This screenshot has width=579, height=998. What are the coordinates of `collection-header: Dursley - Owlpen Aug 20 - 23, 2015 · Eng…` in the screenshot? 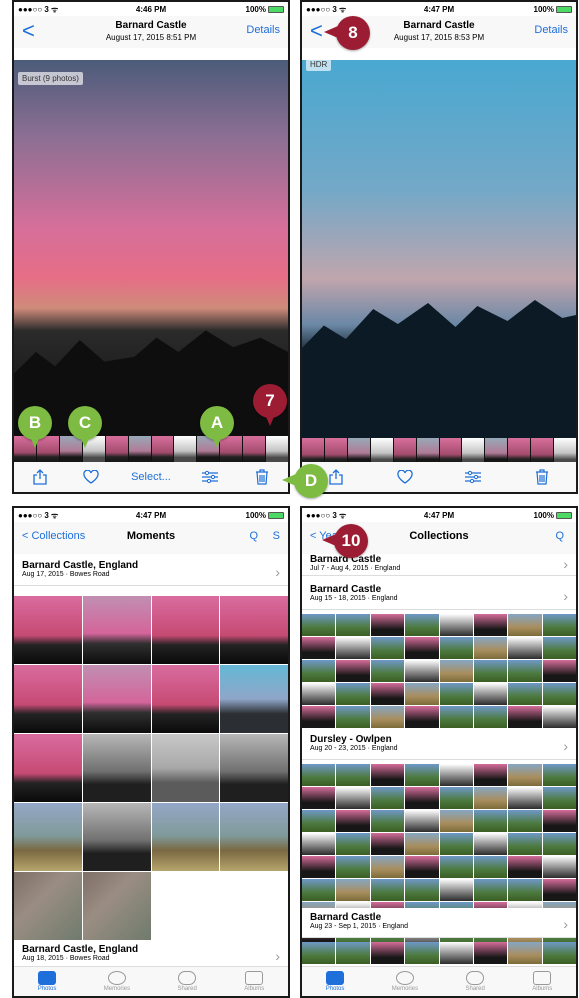 It's located at (439, 745).